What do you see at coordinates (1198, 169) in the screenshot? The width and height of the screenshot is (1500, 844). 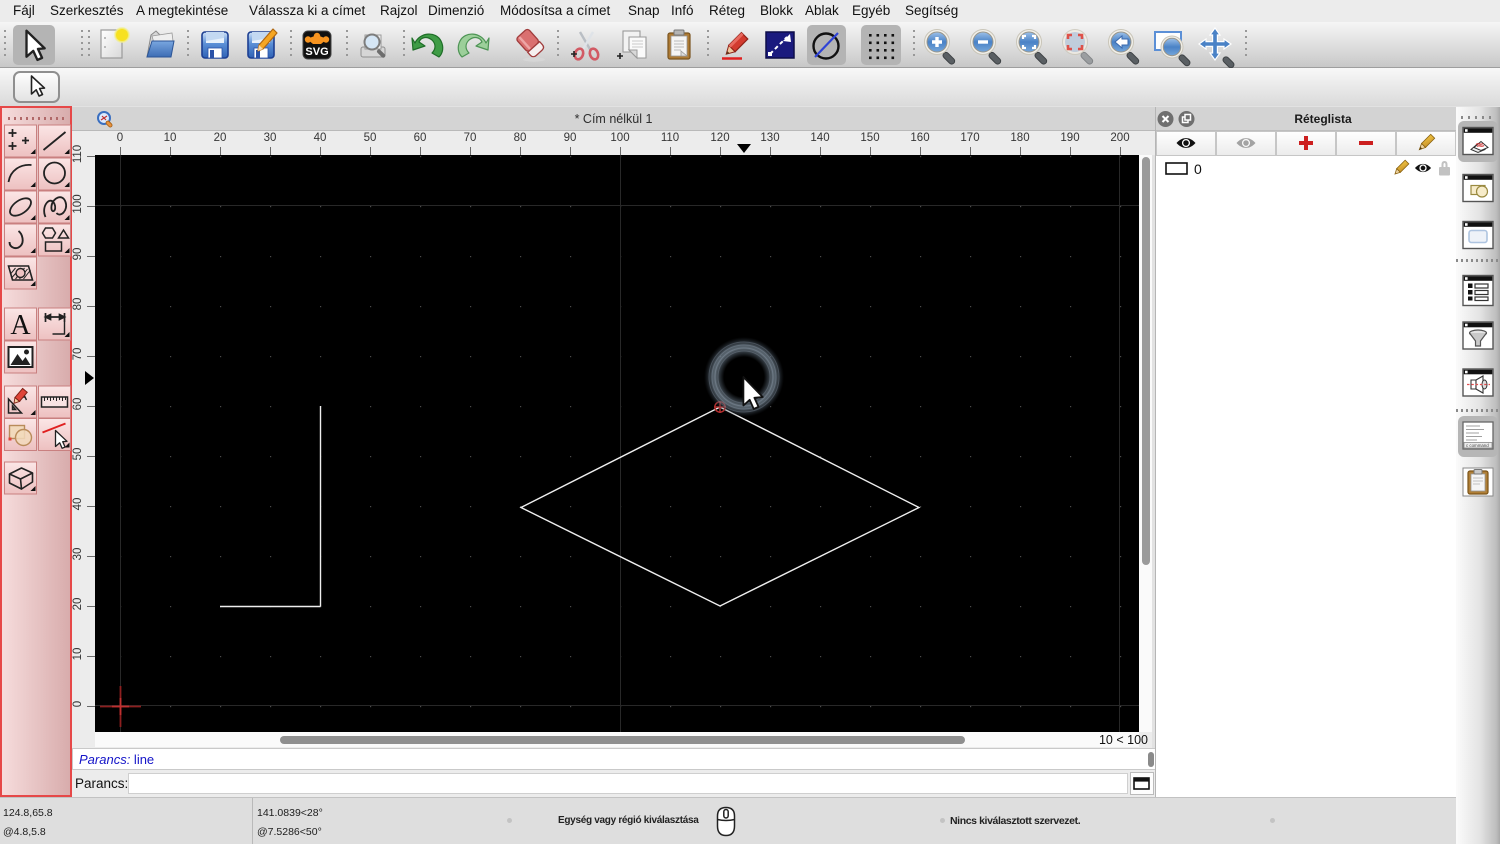 I see `svg-text: 0` at bounding box center [1198, 169].